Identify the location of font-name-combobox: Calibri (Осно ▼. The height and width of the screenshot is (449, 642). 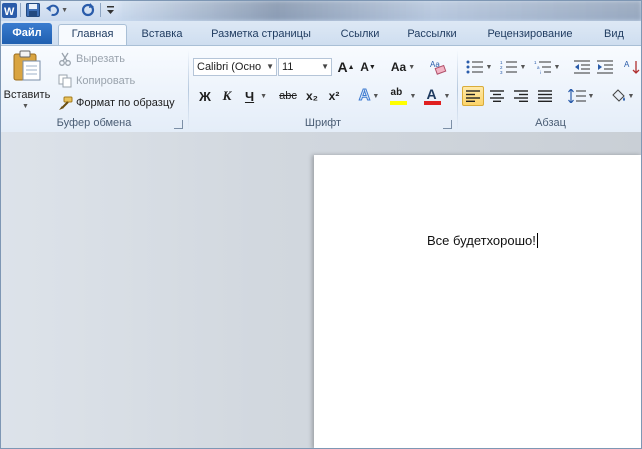
(235, 67).